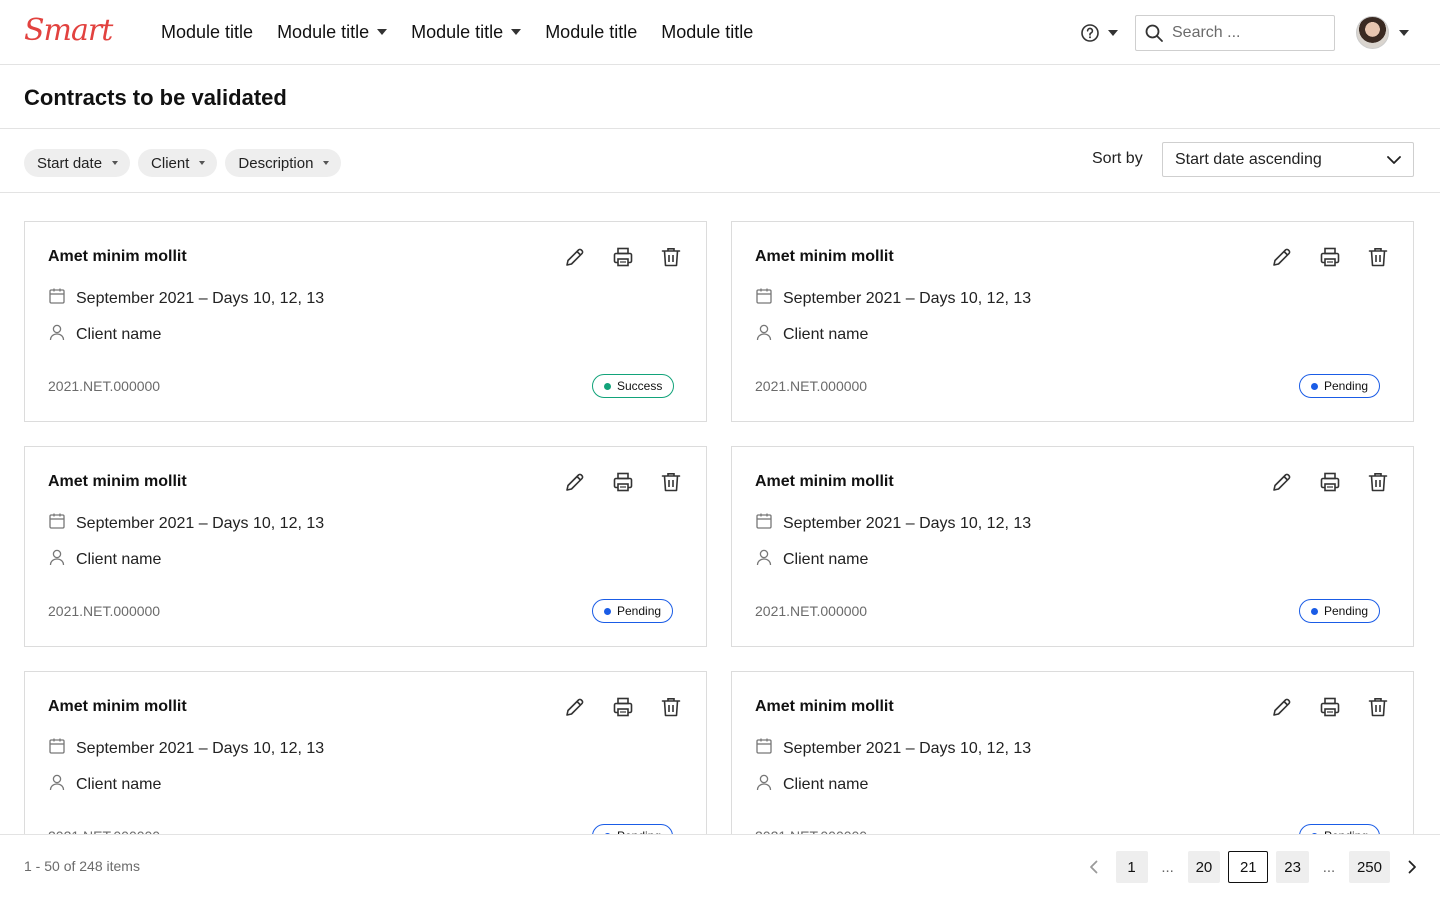 The image size is (1440, 898). I want to click on nav-item-module-3: Module title, so click(466, 32).